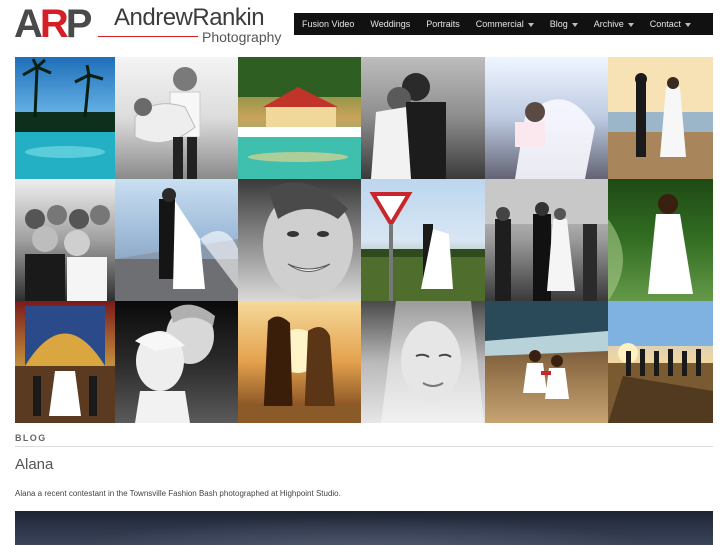 Image resolution: width=727 pixels, height=545 pixels. I want to click on nav-item-blog: Blog, so click(564, 24).